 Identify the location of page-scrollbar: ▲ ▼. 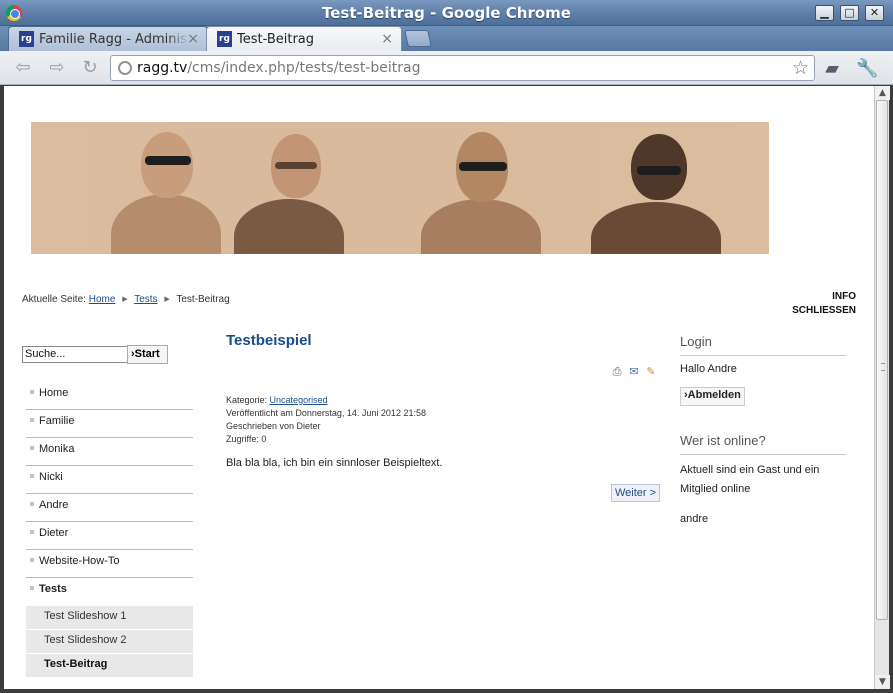
(882, 387).